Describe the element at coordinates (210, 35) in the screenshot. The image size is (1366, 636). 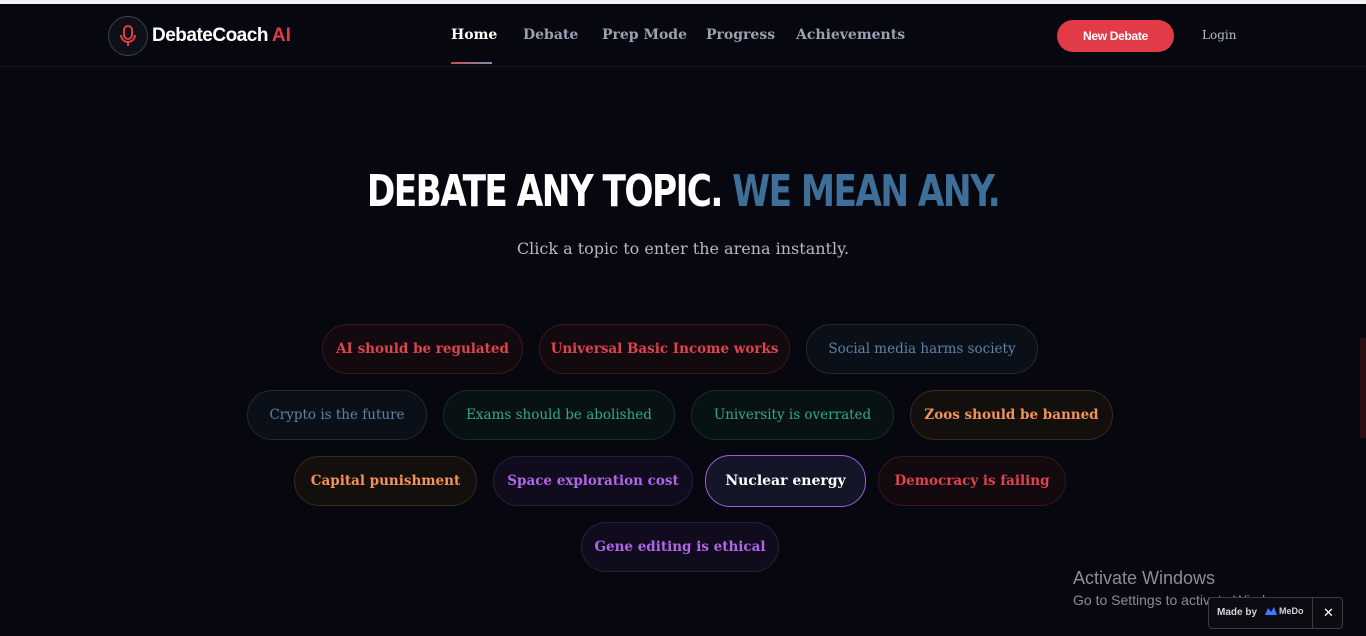
I see `brand-name: DebateCoach` at that location.